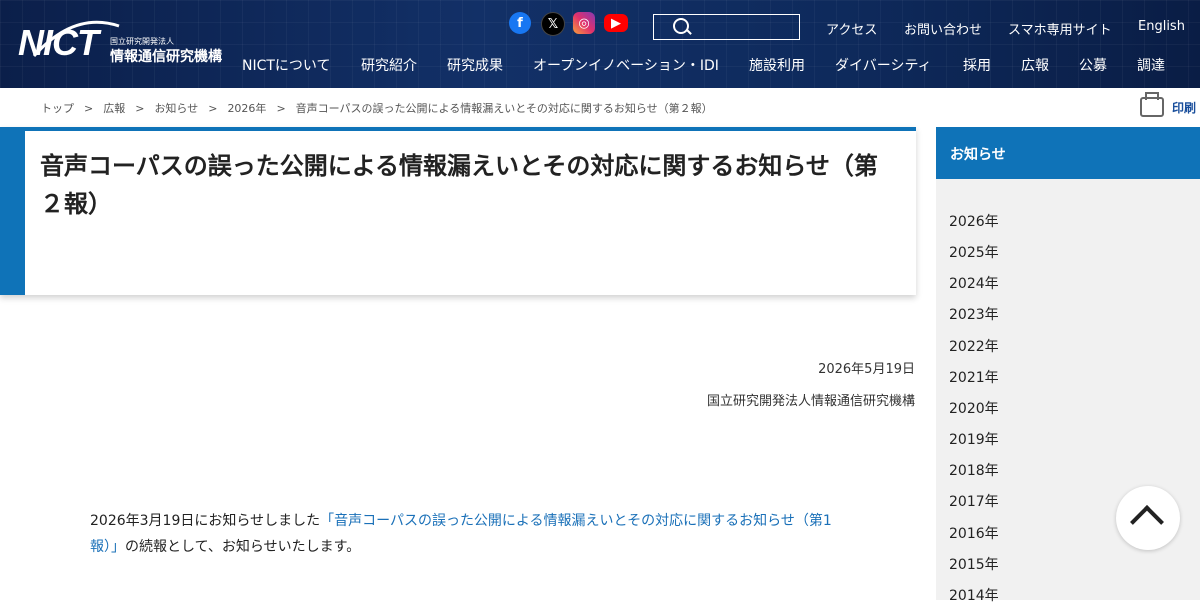  What do you see at coordinates (459, 185) in the screenshot?
I see `page-title: 音声コーパスの誤った公開による情報漏えいとその対応に関するお知らせ（第２報）` at bounding box center [459, 185].